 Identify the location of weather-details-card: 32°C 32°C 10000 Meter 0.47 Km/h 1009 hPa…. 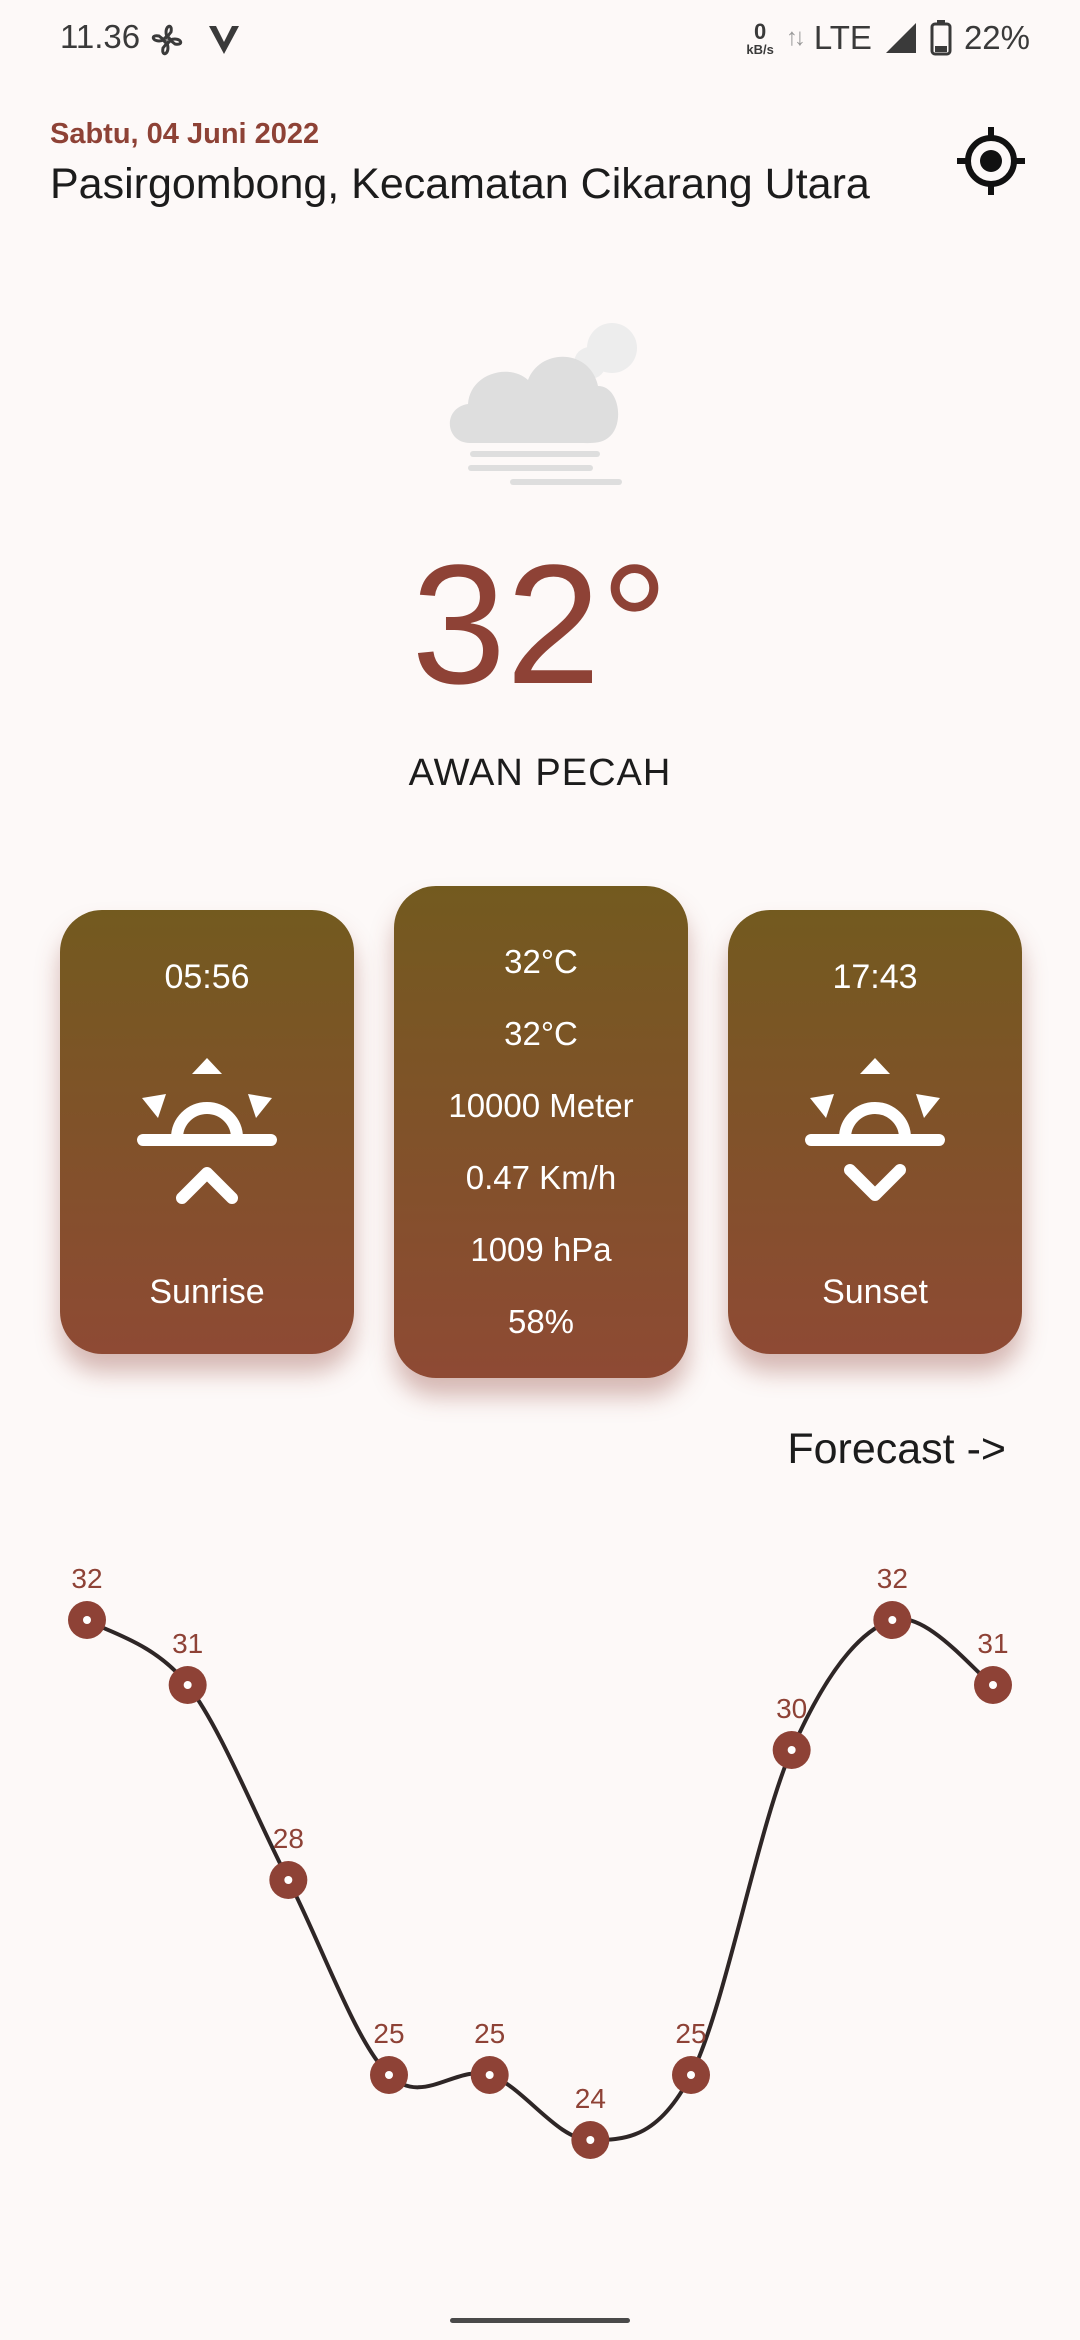
(541, 1132).